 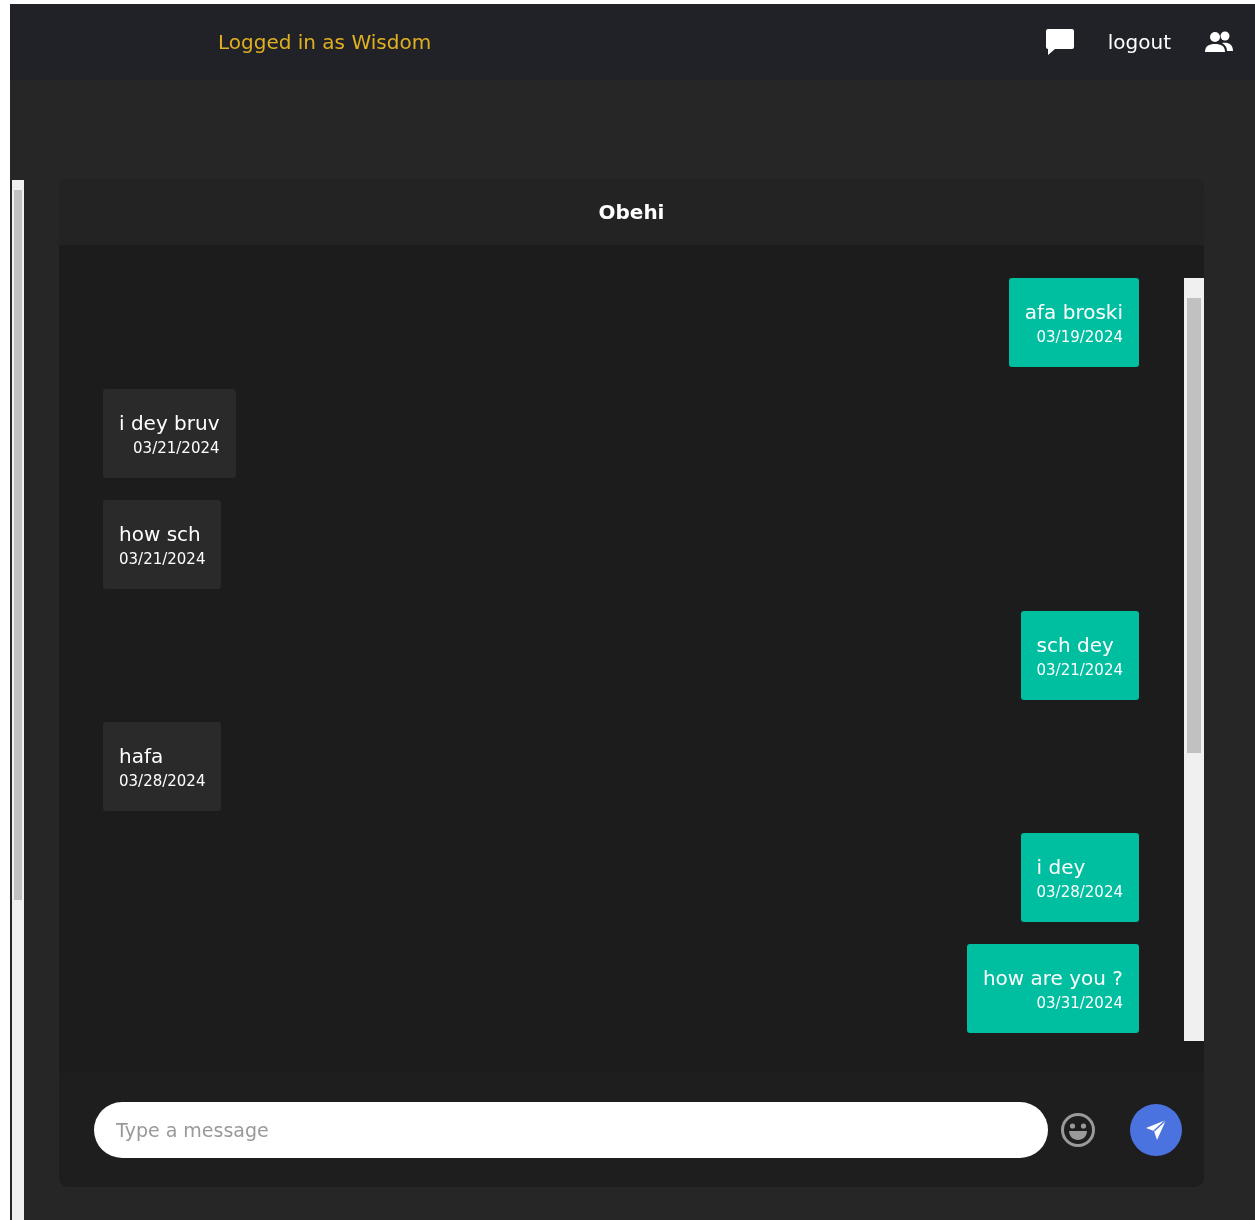 What do you see at coordinates (1073, 322) in the screenshot?
I see `message-bubble: afa broski 03/19/2024` at bounding box center [1073, 322].